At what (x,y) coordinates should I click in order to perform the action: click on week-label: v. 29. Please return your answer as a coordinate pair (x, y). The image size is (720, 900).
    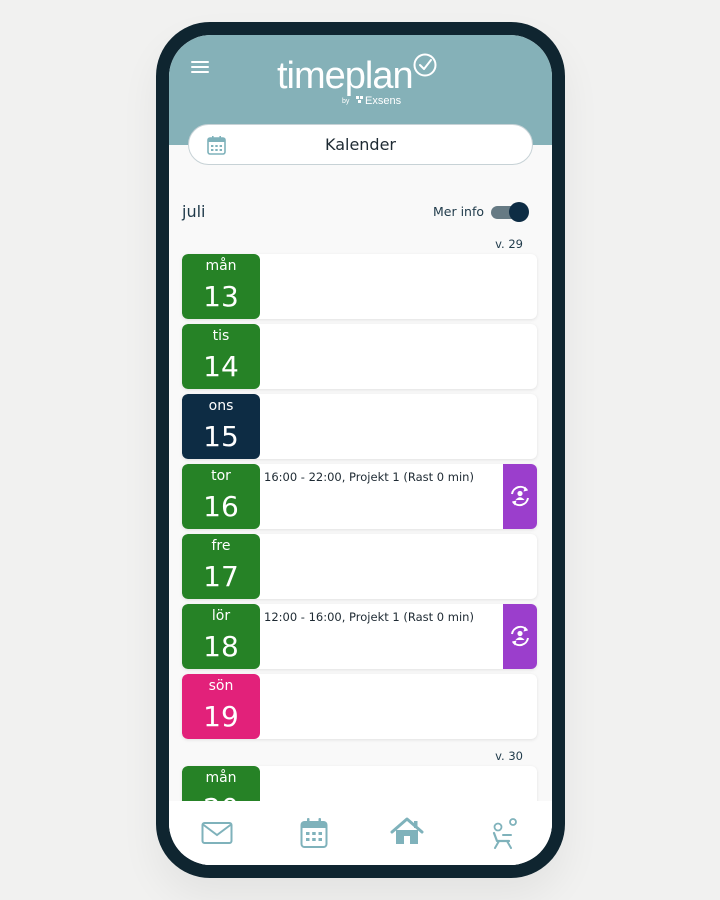
    Looking at the image, I should click on (509, 244).